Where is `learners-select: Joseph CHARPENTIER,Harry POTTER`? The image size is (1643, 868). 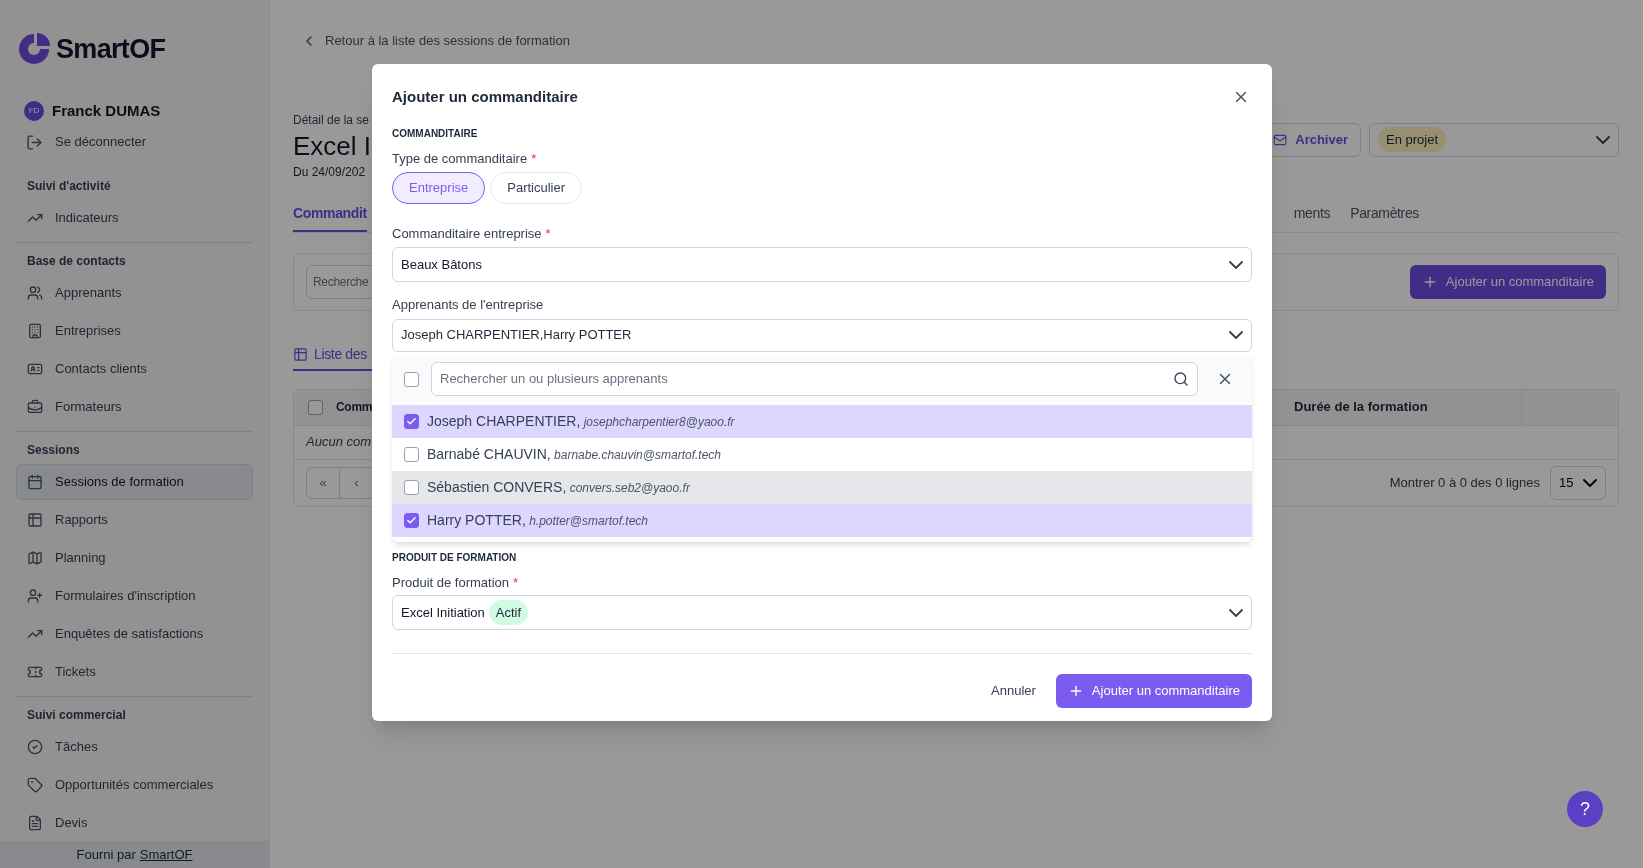
learners-select: Joseph CHARPENTIER,Harry POTTER is located at coordinates (822, 335).